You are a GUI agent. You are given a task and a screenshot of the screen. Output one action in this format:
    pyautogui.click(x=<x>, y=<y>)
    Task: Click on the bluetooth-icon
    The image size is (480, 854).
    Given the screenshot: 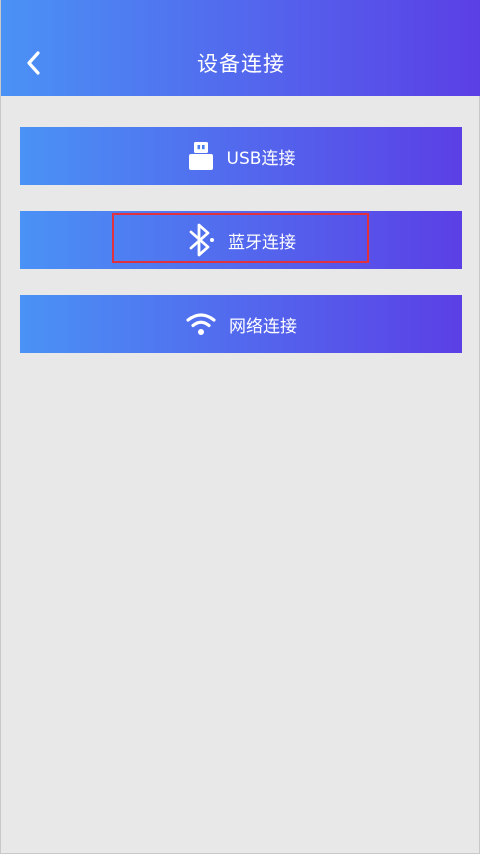 What is the action you would take?
    pyautogui.click(x=201, y=240)
    